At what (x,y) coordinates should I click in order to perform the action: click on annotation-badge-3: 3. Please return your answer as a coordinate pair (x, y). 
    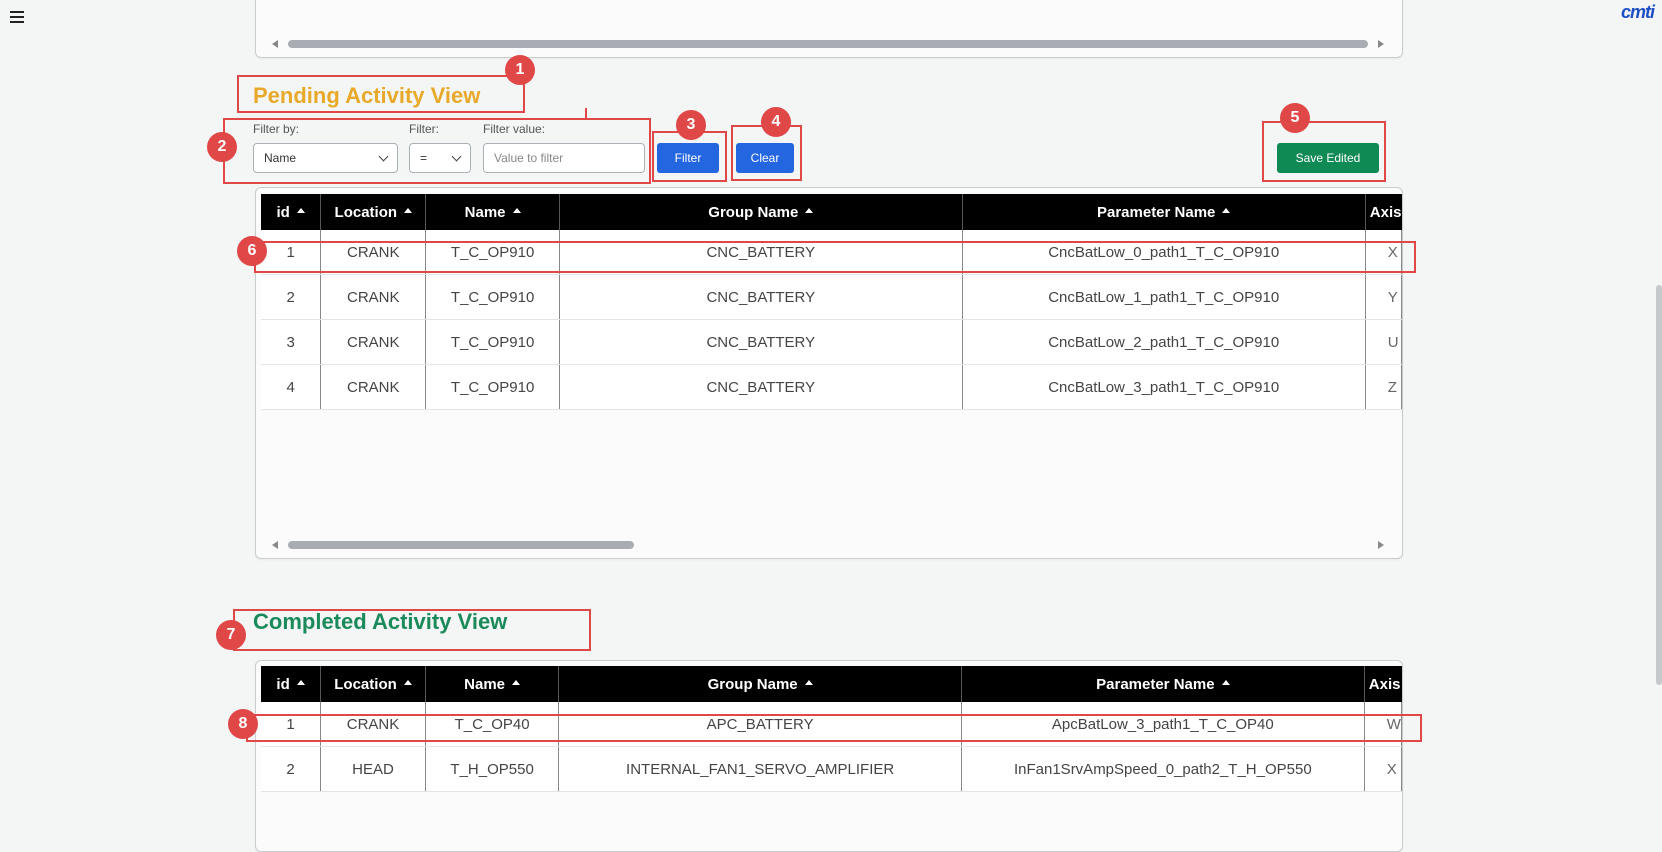
    Looking at the image, I should click on (691, 125).